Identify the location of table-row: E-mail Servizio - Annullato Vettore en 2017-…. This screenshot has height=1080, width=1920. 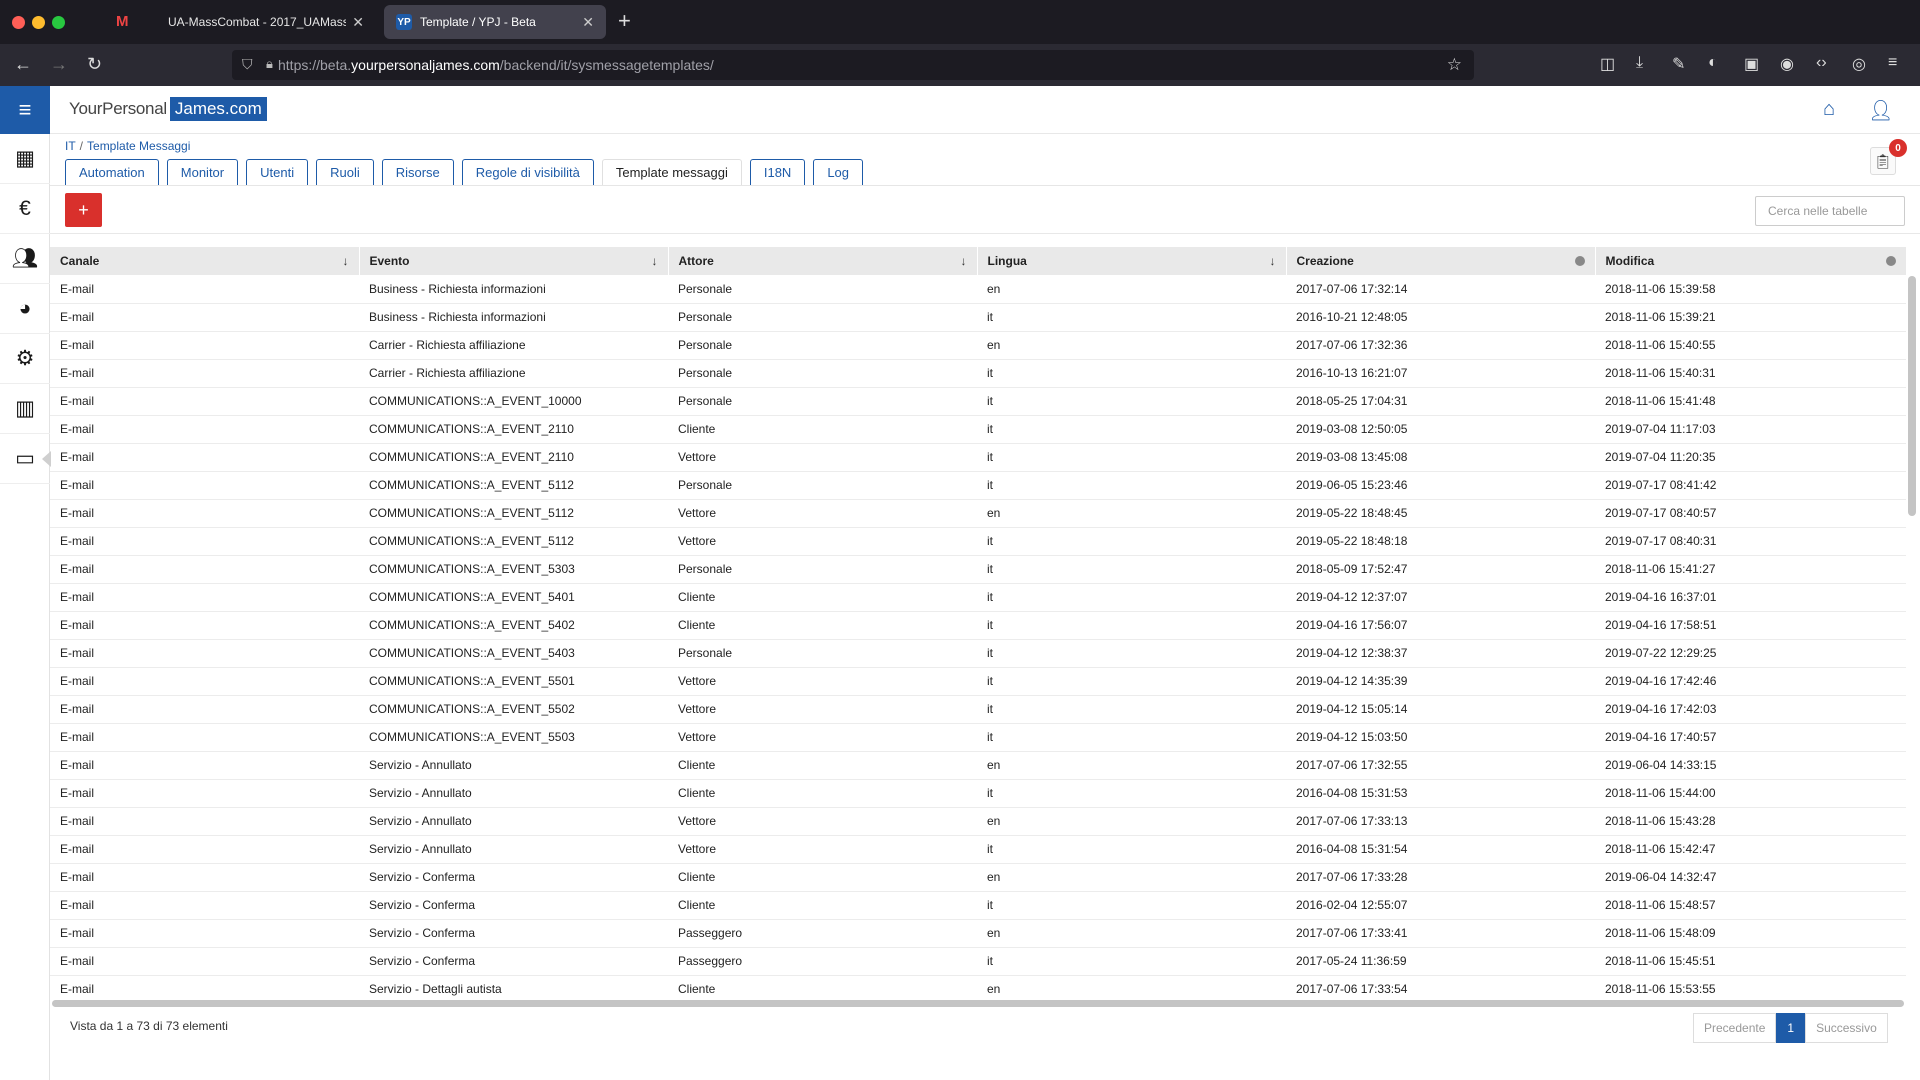
(978, 821).